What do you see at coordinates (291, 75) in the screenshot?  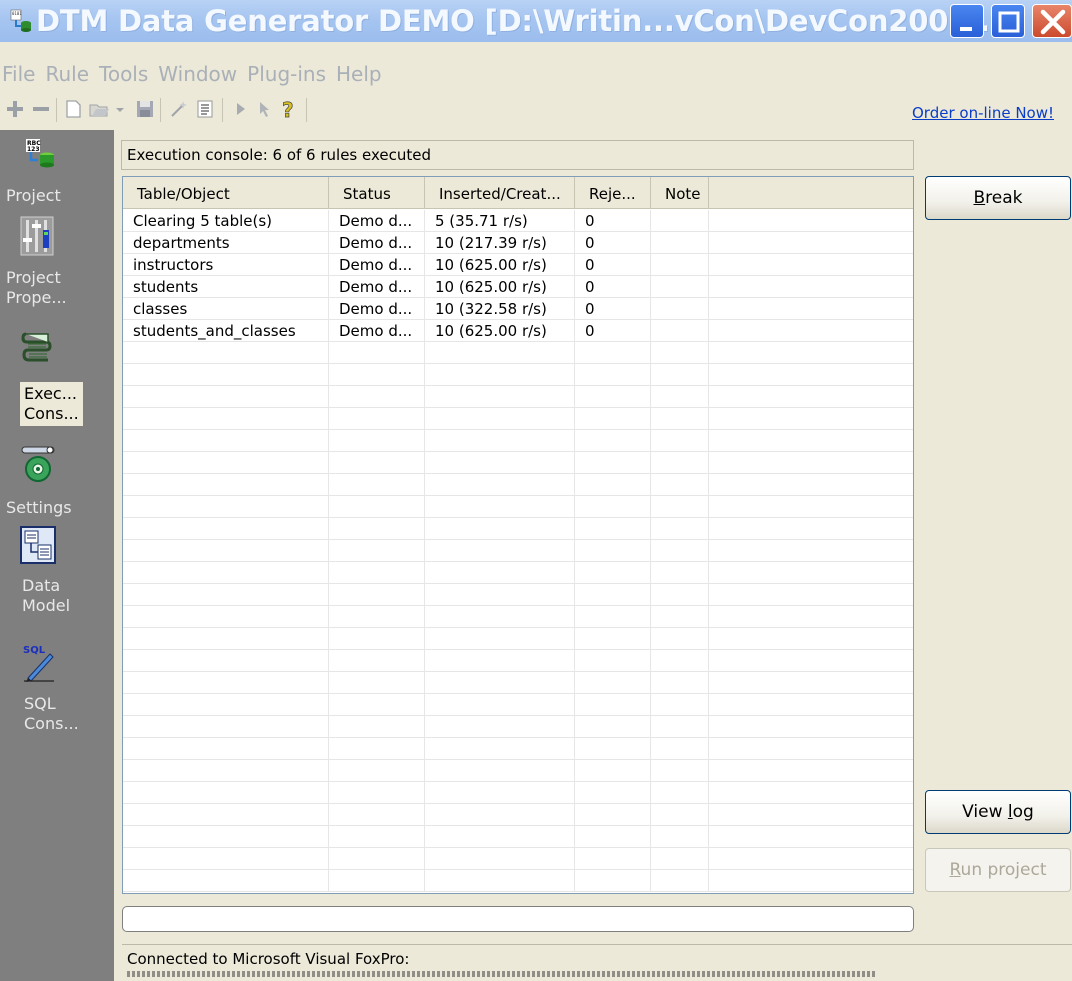 I see `menu-plugins: Plug-ins` at bounding box center [291, 75].